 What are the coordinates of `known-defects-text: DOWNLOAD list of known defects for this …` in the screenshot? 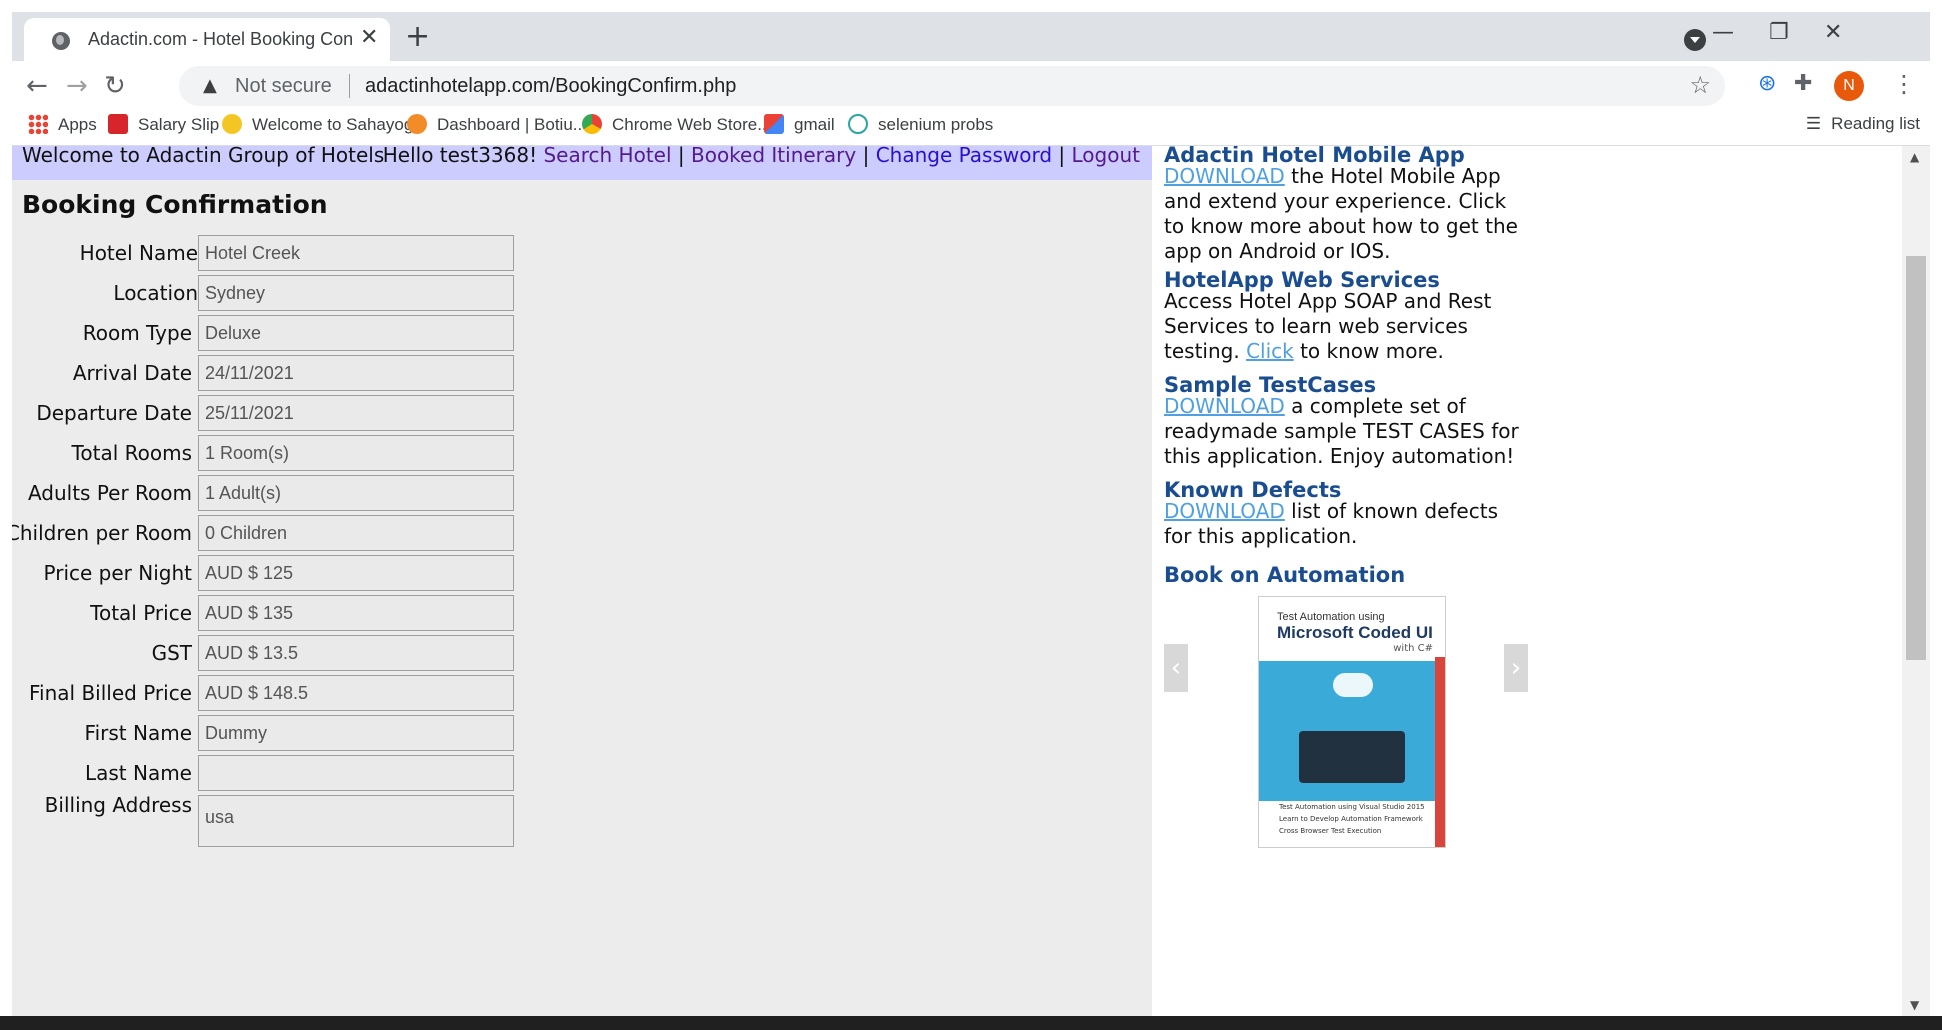 It's located at (1331, 523).